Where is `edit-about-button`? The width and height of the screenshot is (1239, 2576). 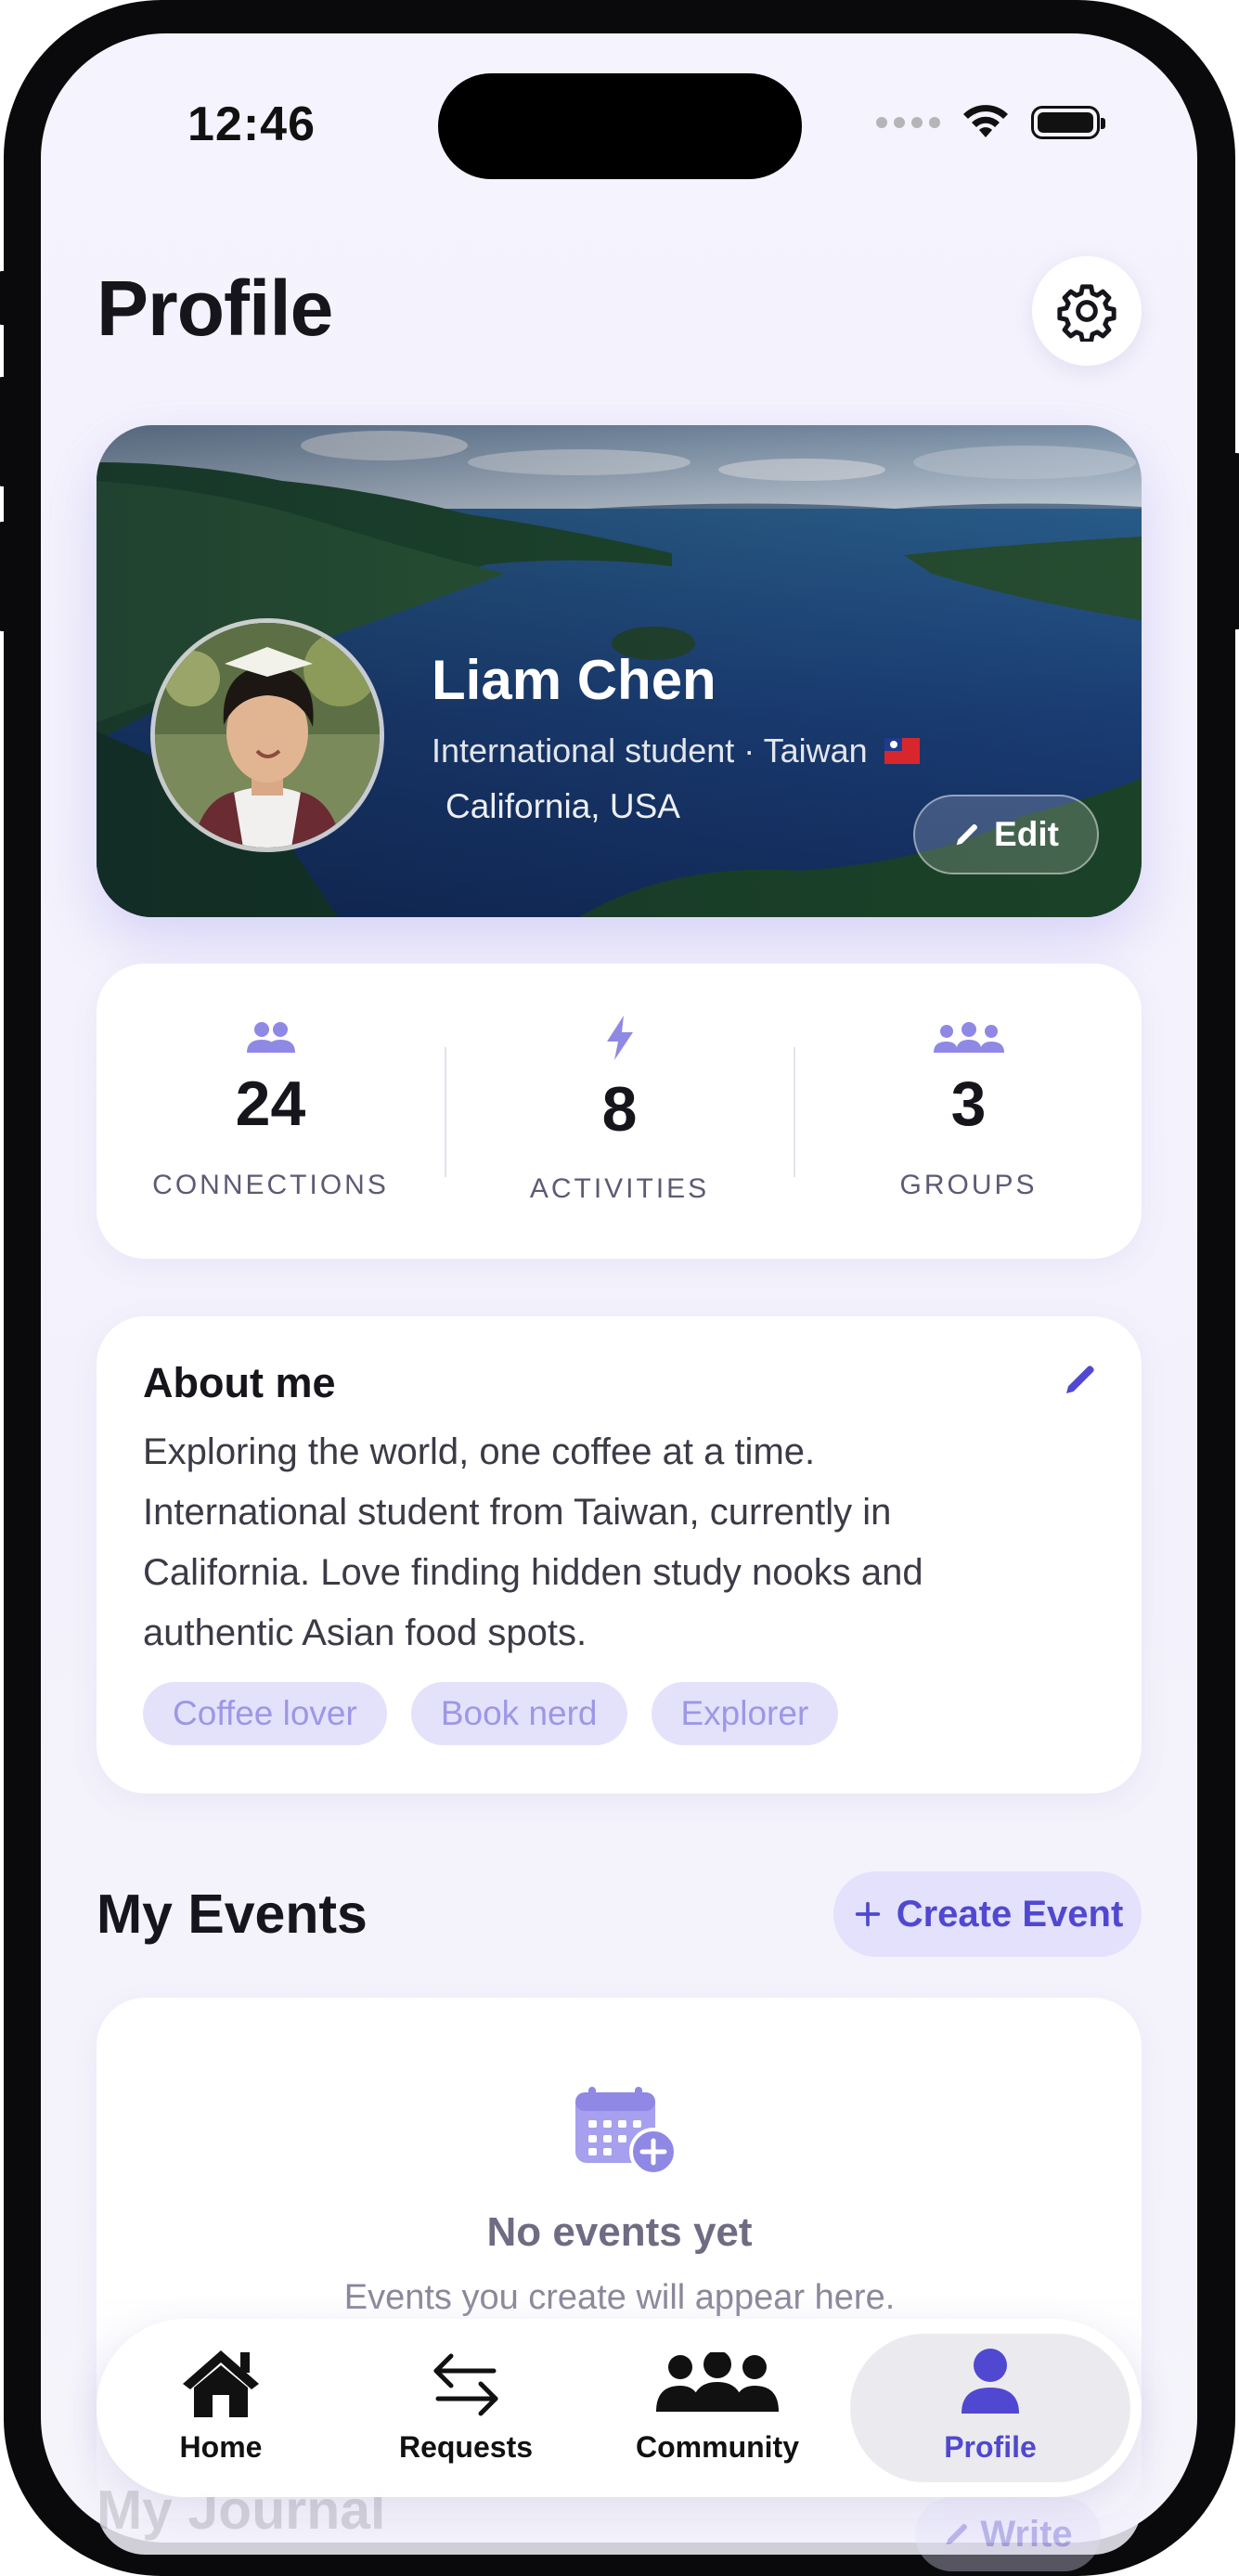
edit-about-button is located at coordinates (1080, 1382).